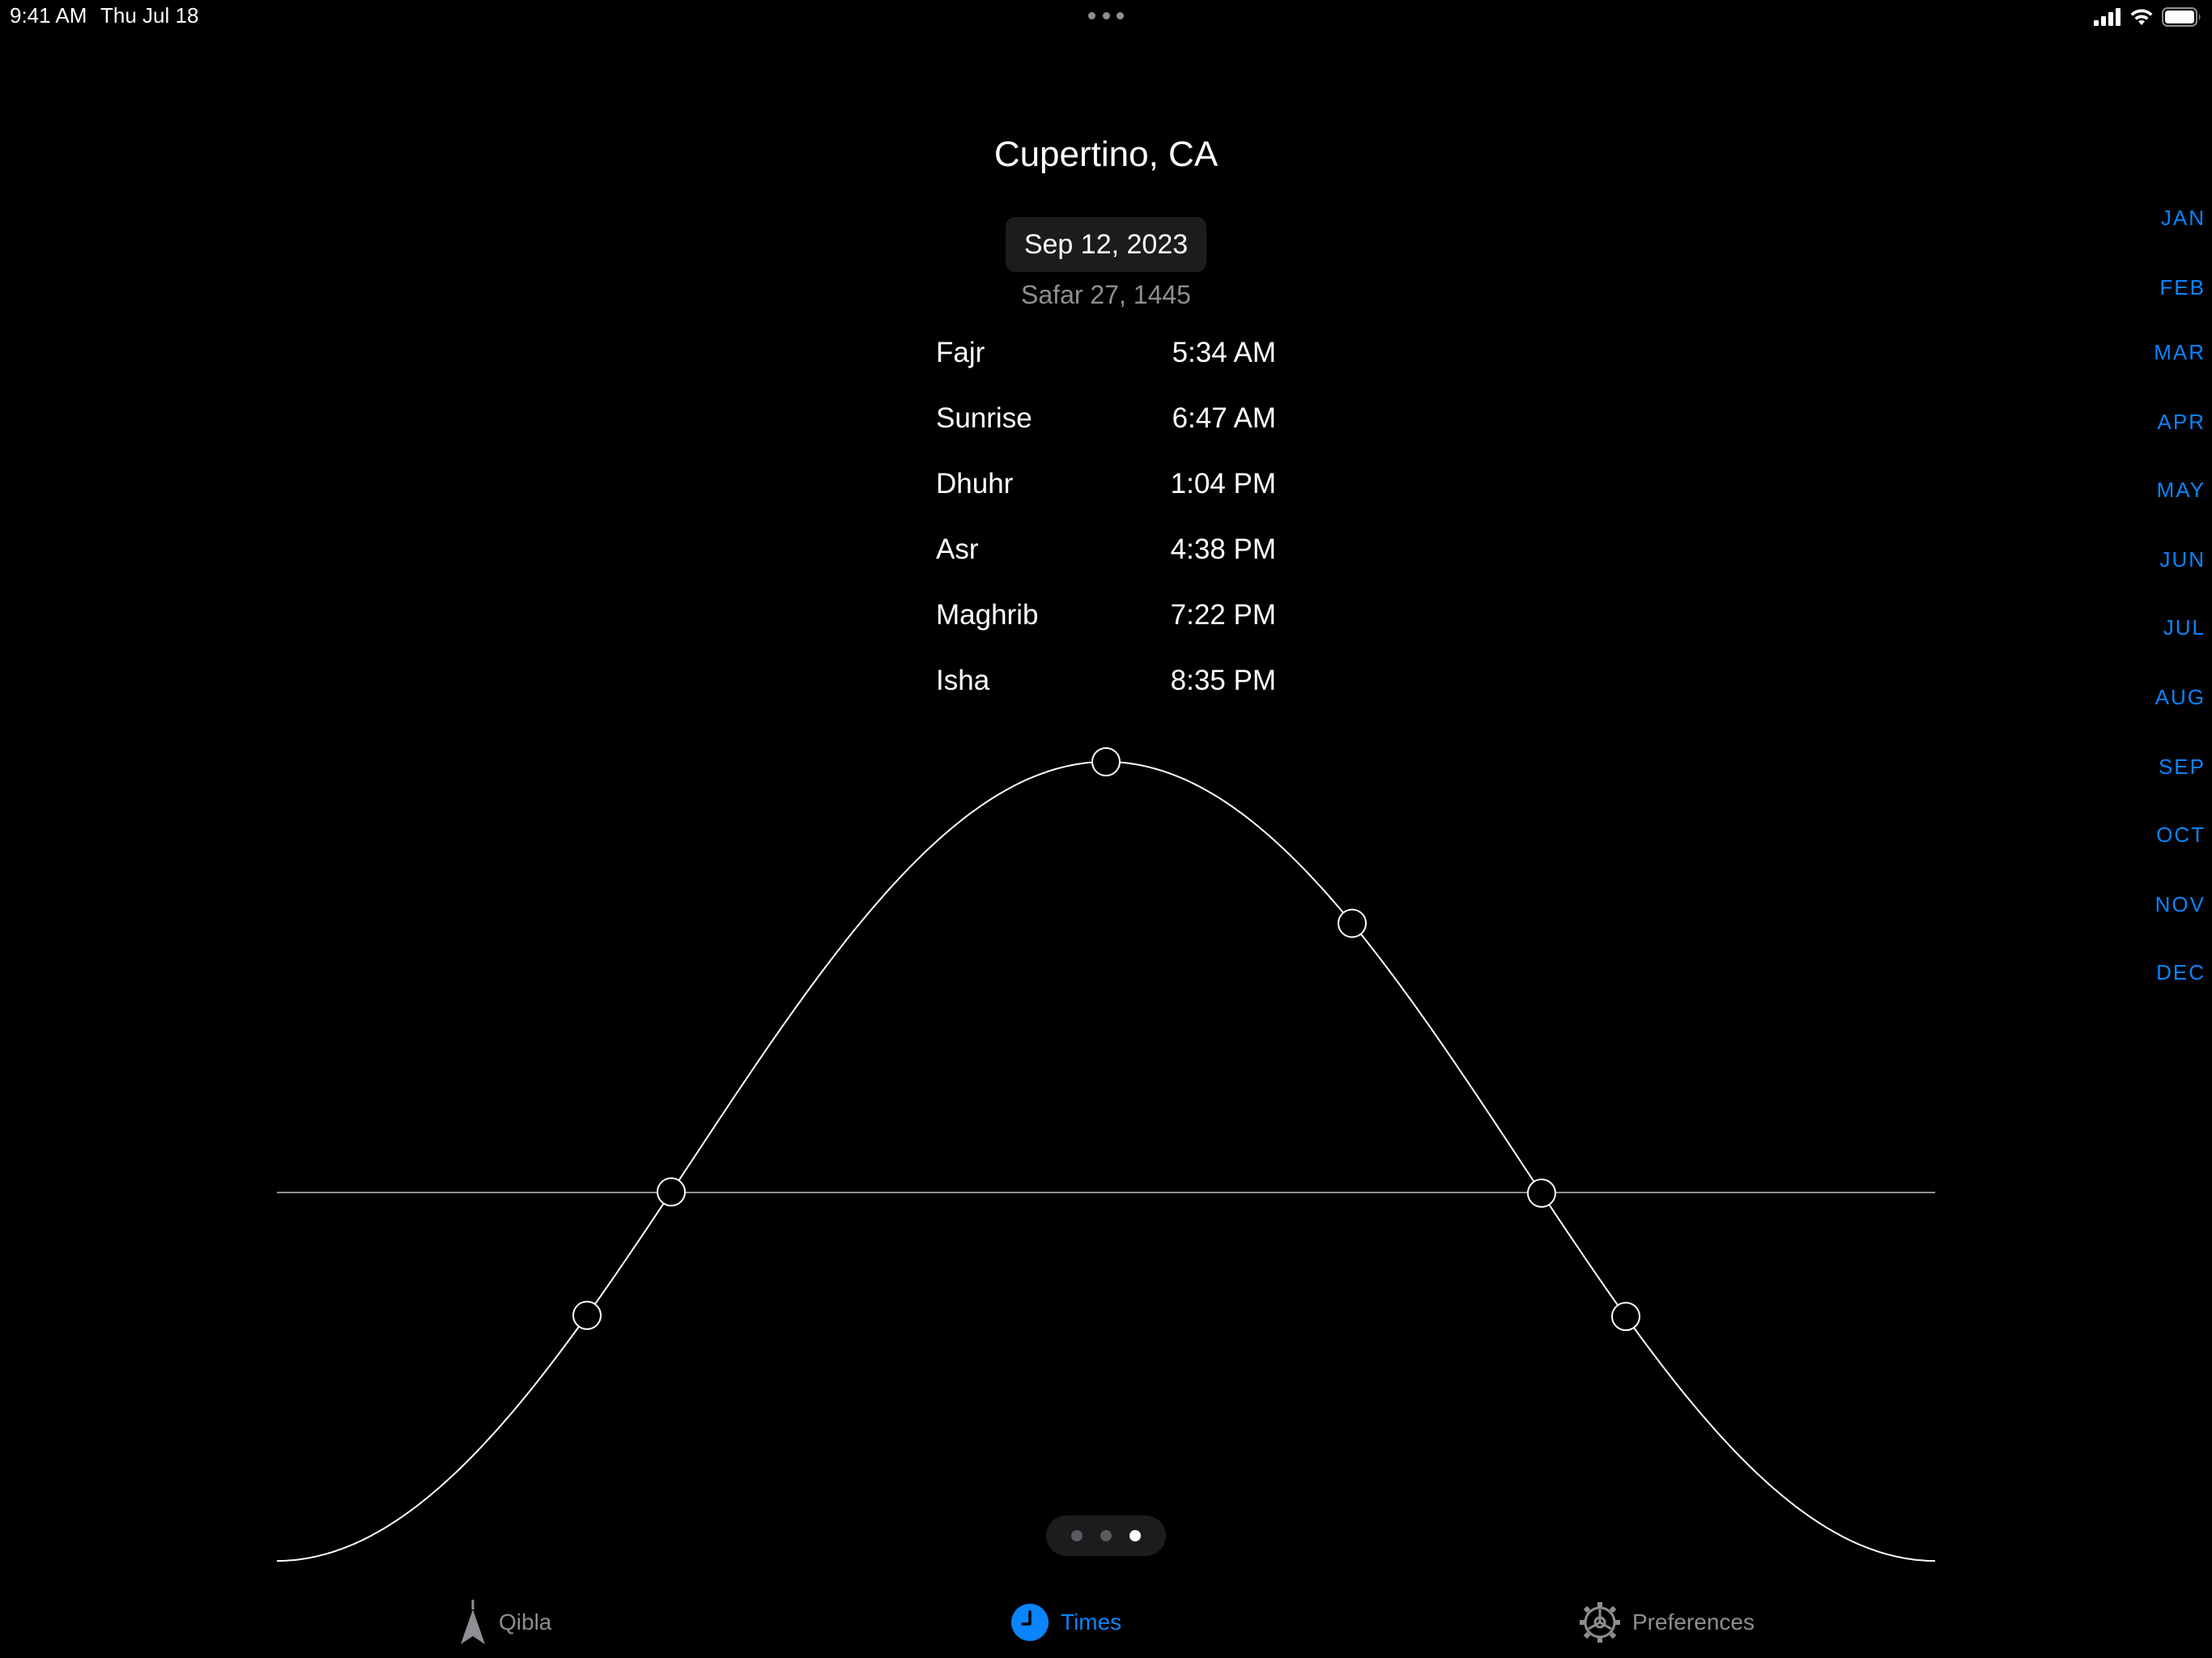 Image resolution: width=2212 pixels, height=1658 pixels. I want to click on wifi-icon, so click(2142, 17).